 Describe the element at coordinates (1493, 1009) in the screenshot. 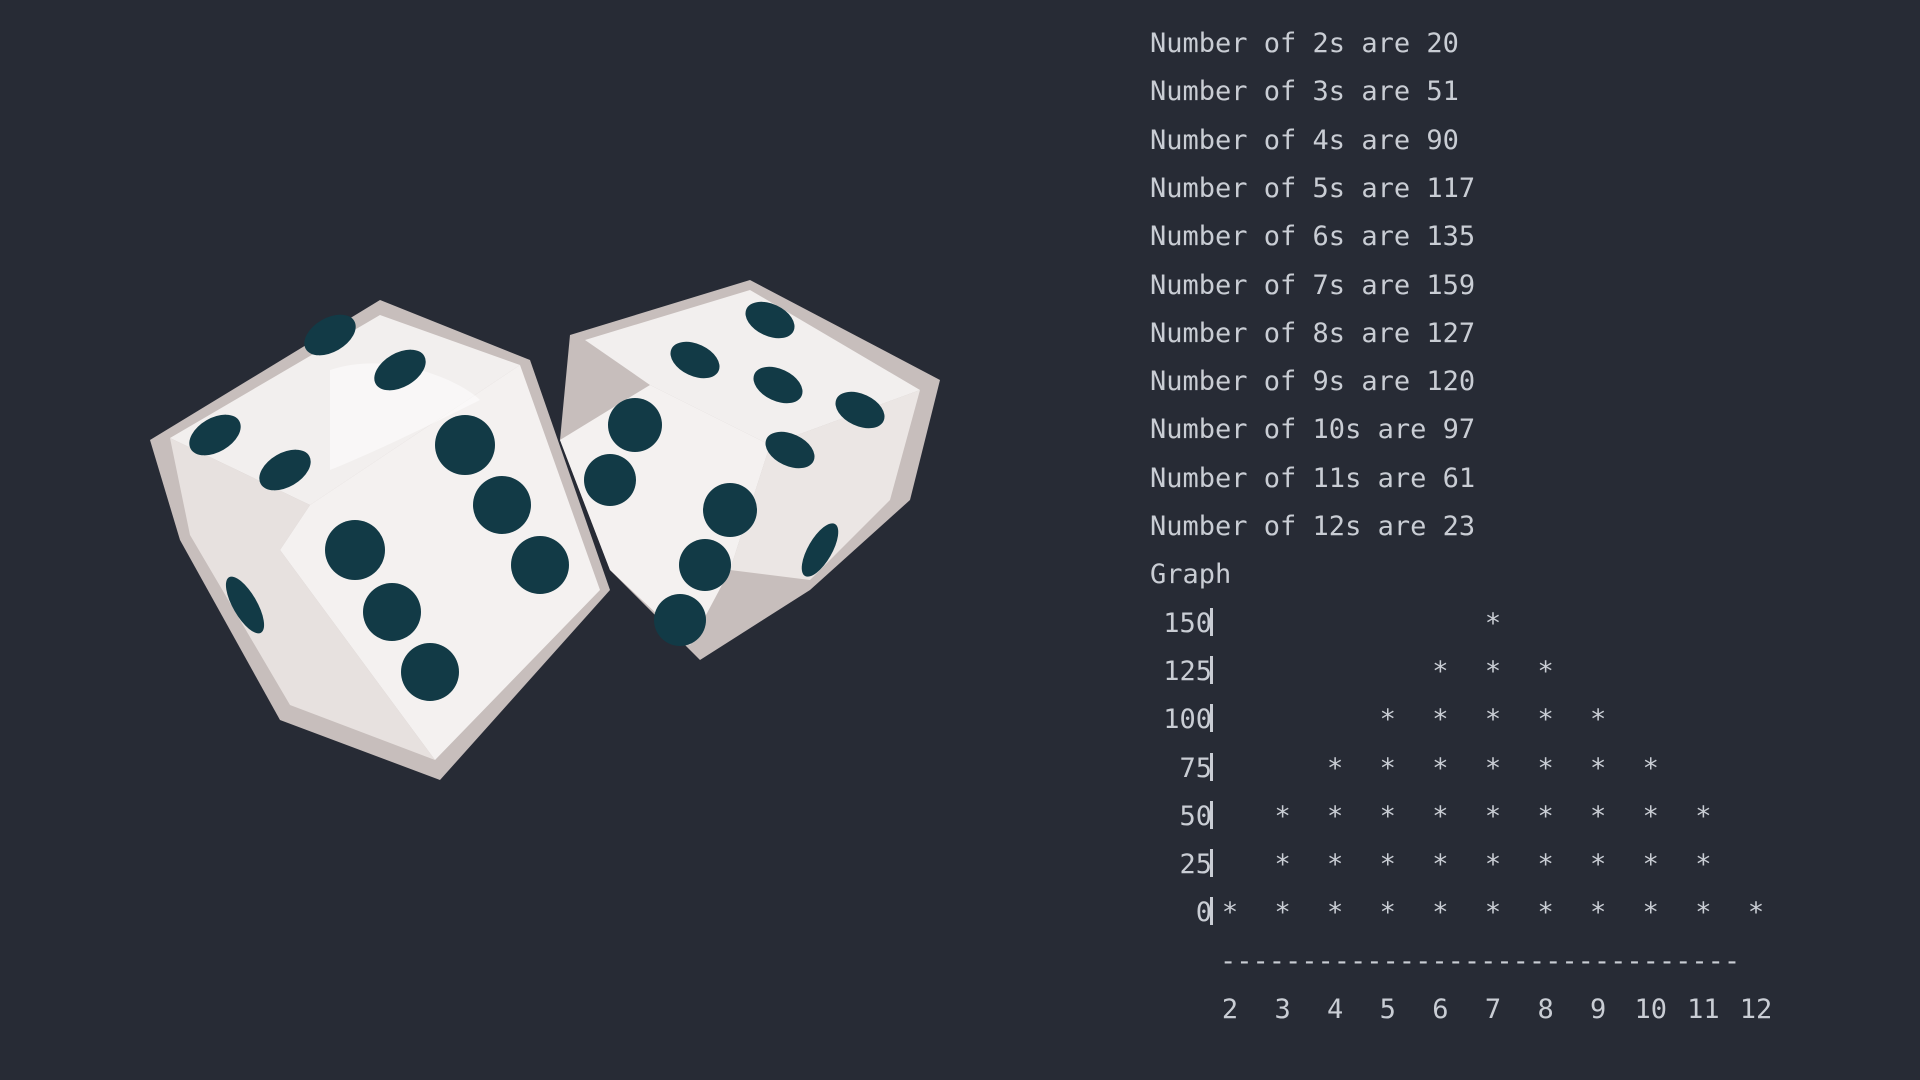

I see `x-tick-label: 7` at that location.